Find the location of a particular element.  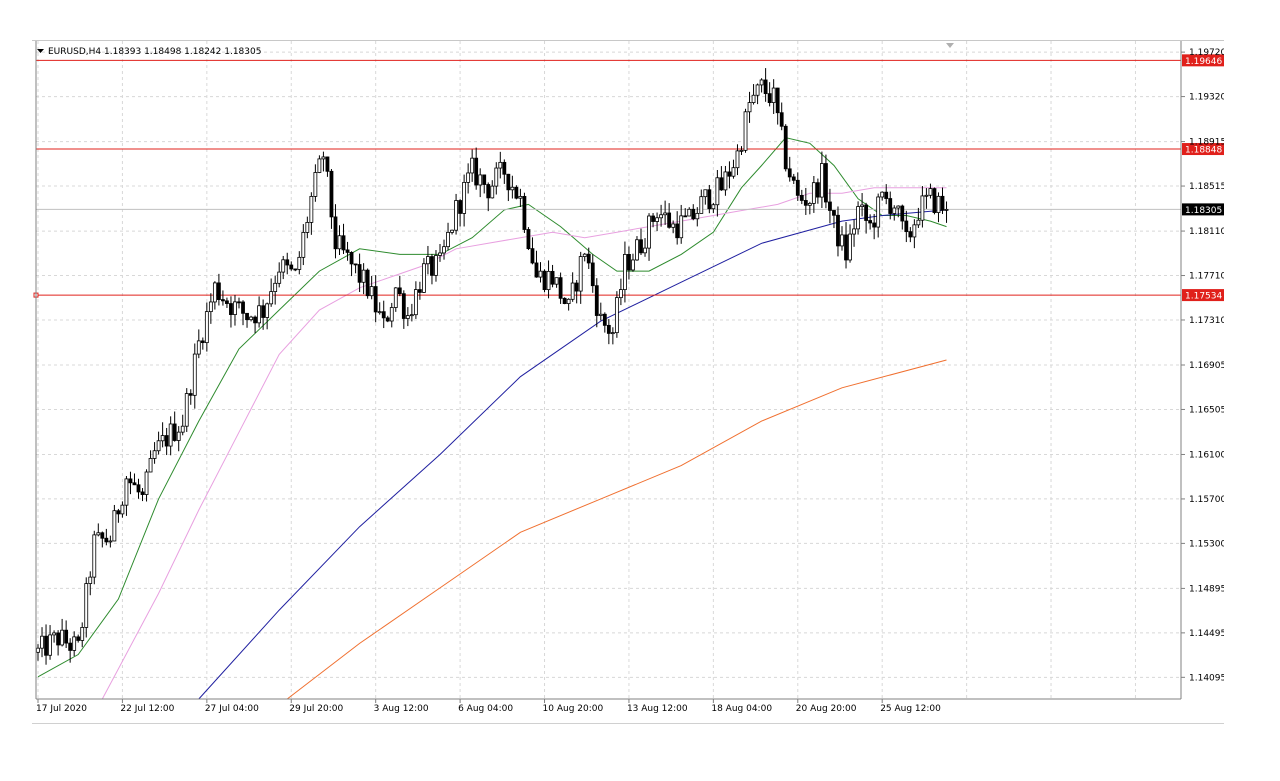

chart-symbol: EURUSD,H4 is located at coordinates (74, 52).